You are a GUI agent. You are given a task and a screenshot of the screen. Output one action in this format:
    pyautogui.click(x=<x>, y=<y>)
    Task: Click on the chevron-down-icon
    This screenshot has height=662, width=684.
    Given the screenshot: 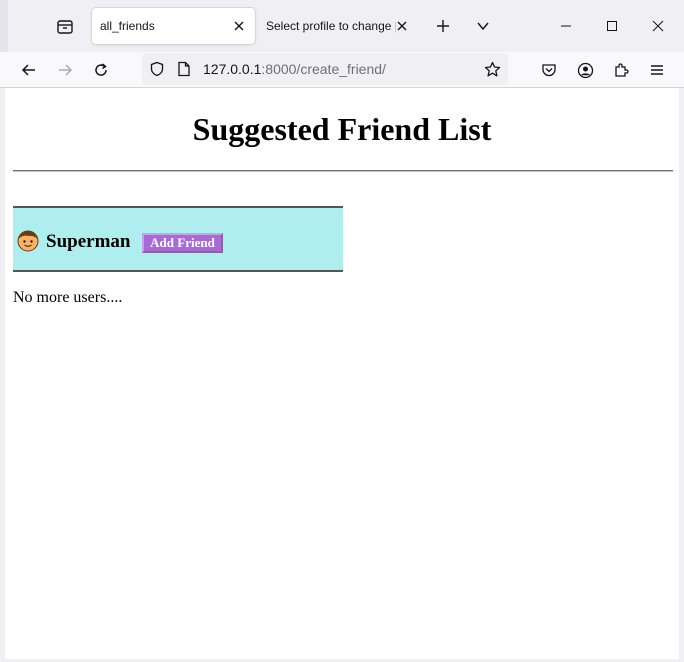 What is the action you would take?
    pyautogui.click(x=483, y=26)
    